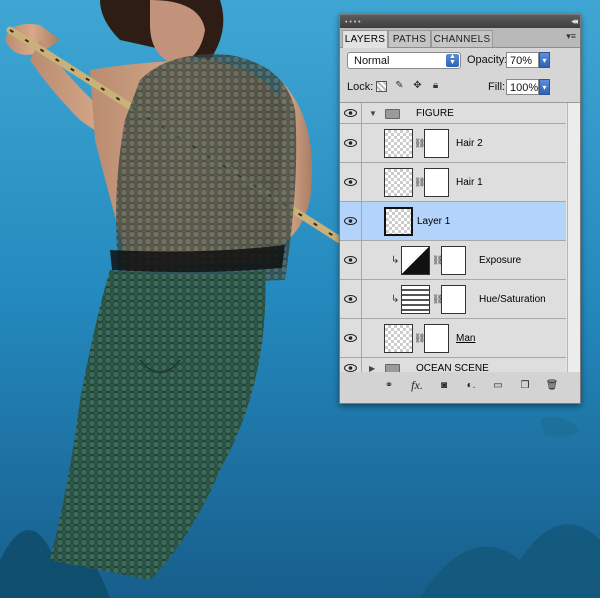 The height and width of the screenshot is (598, 600). Describe the element at coordinates (444, 385) in the screenshot. I see `add-mask-icon: ◙` at that location.